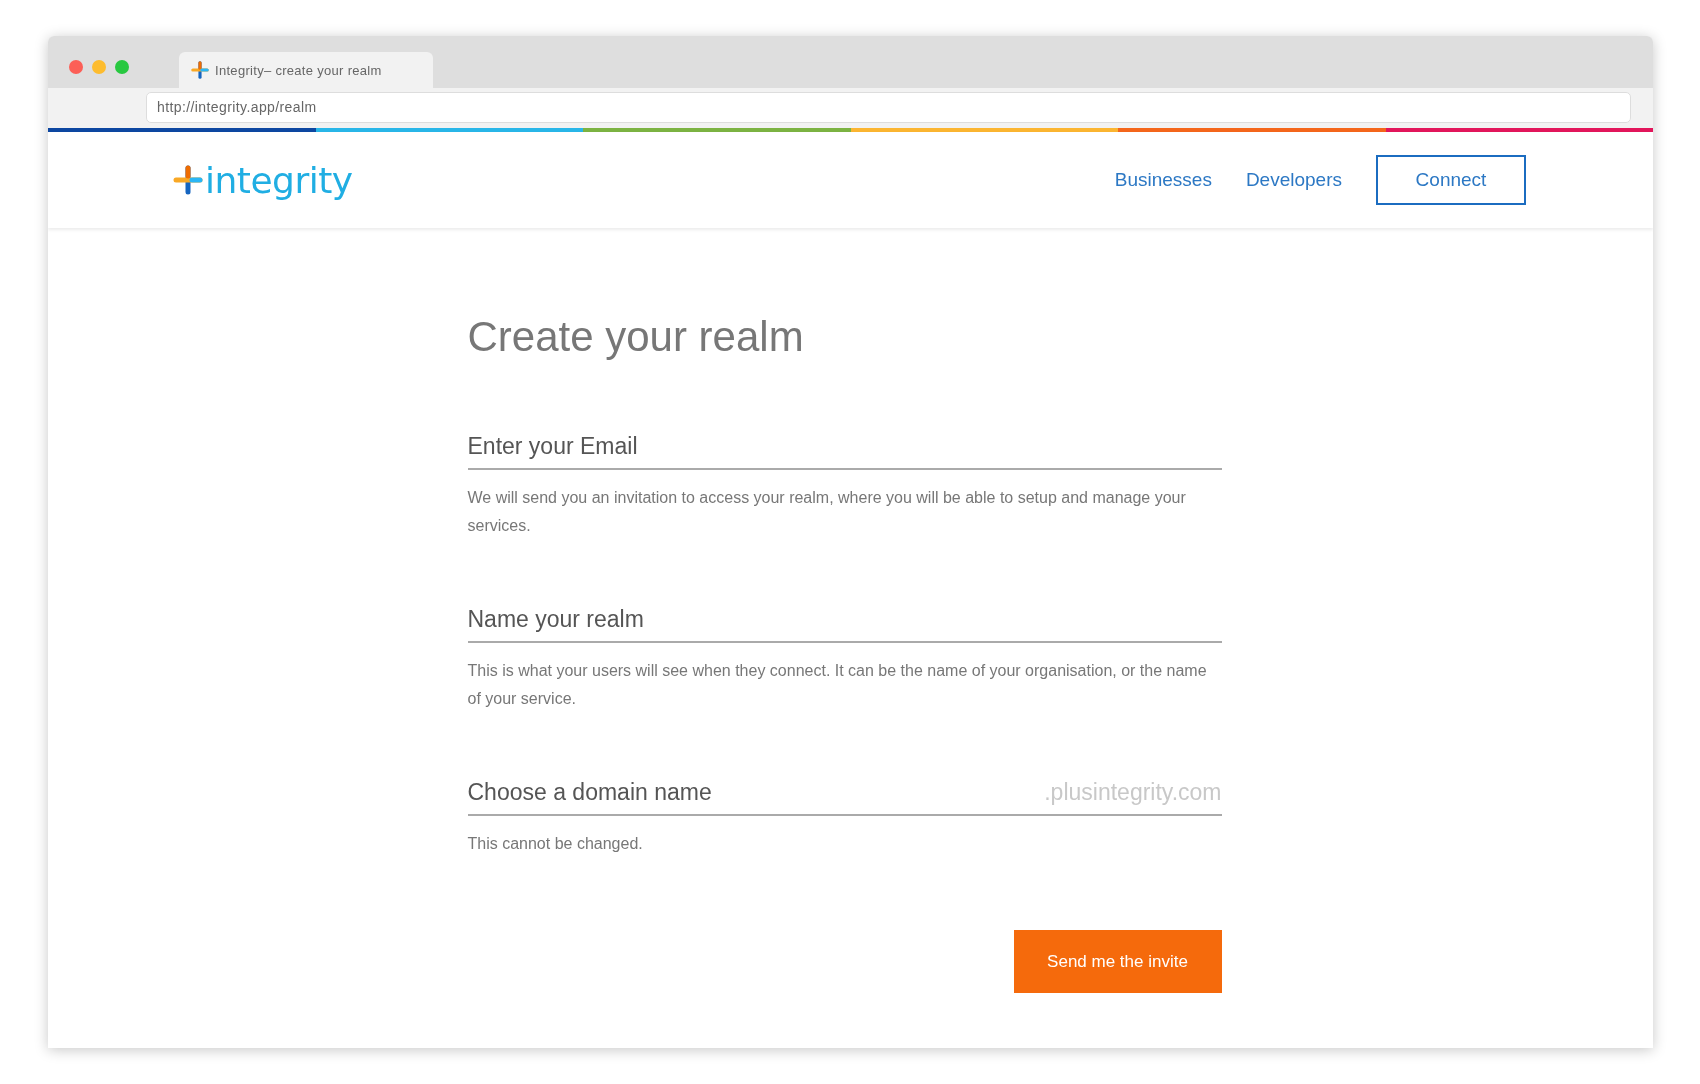  I want to click on input-field: Enter your Email, so click(844, 446).